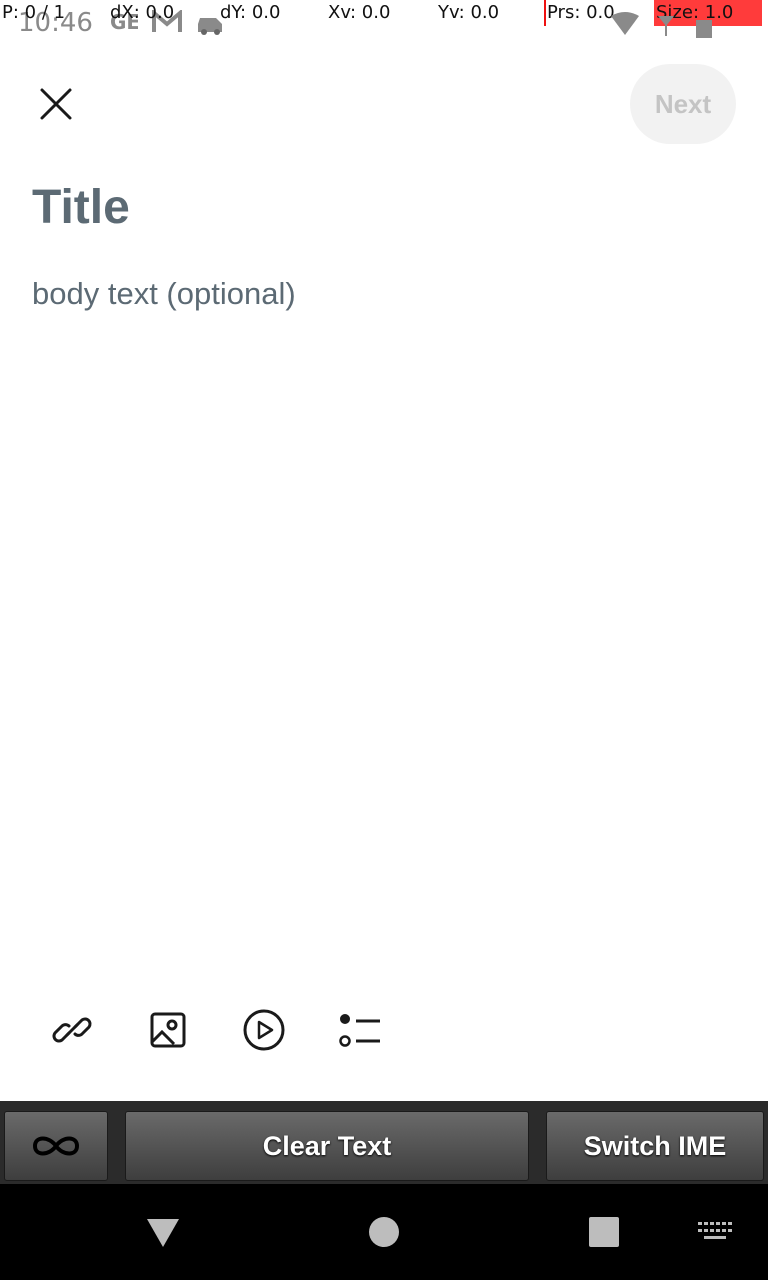 The image size is (768, 1280). I want to click on home-button, so click(384, 1232).